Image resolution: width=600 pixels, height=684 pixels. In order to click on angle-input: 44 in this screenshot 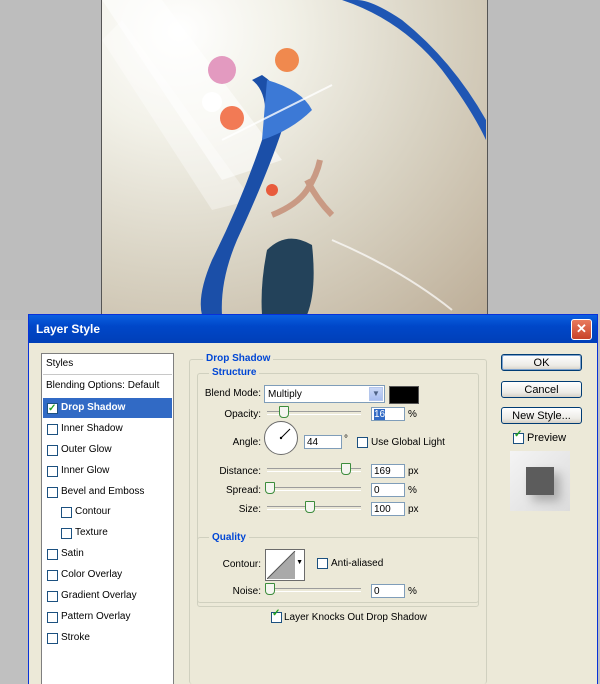, I will do `click(323, 442)`.